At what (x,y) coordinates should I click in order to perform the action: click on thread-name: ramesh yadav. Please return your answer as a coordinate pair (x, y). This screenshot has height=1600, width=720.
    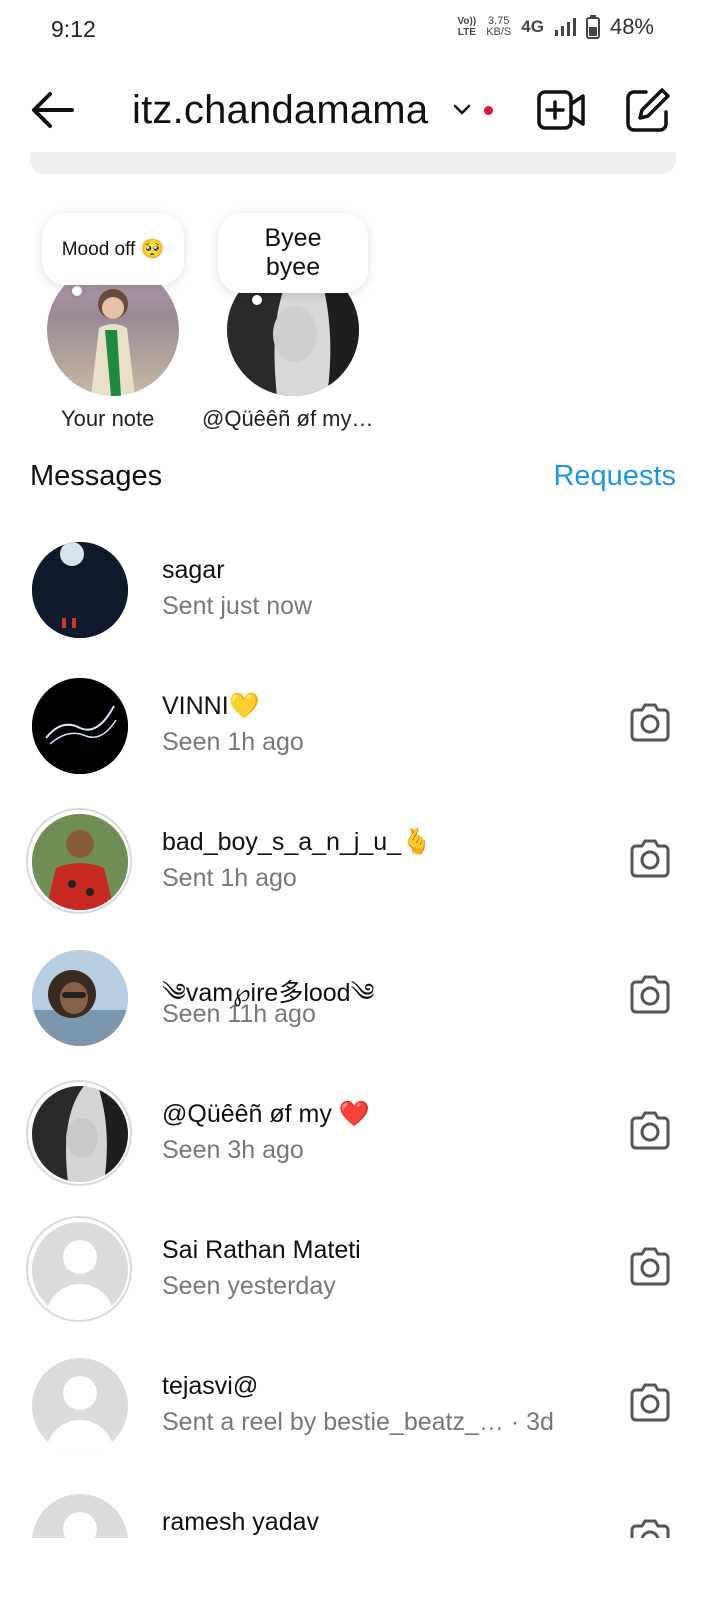
    Looking at the image, I should click on (241, 1522).